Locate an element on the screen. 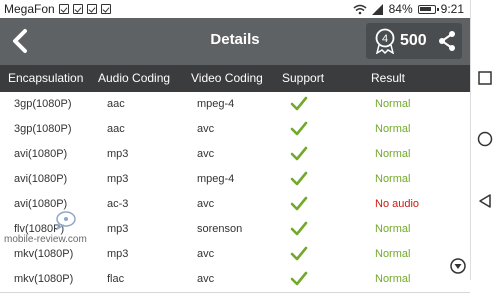 The image size is (498, 293). result-cell: No audio is located at coordinates (397, 204).